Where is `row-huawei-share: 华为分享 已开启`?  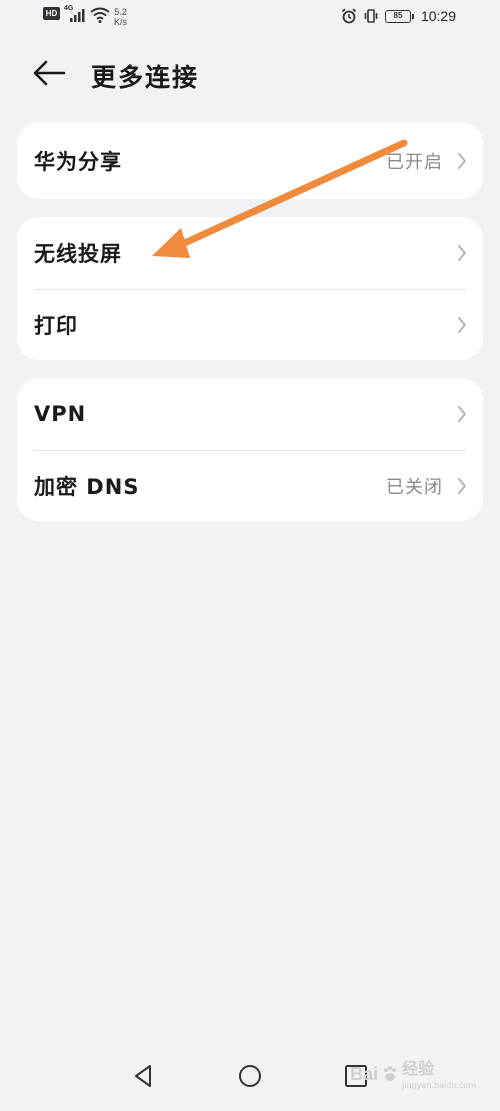 row-huawei-share: 华为分享 已开启 is located at coordinates (250, 160).